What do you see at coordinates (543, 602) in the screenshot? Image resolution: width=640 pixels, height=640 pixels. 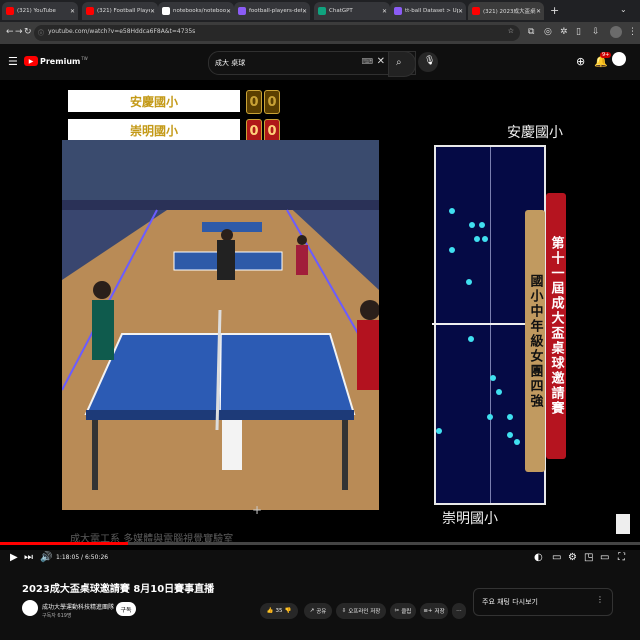 I see `live-chat-replay-panel: 주요 채팅 다시보기 ⋮` at bounding box center [543, 602].